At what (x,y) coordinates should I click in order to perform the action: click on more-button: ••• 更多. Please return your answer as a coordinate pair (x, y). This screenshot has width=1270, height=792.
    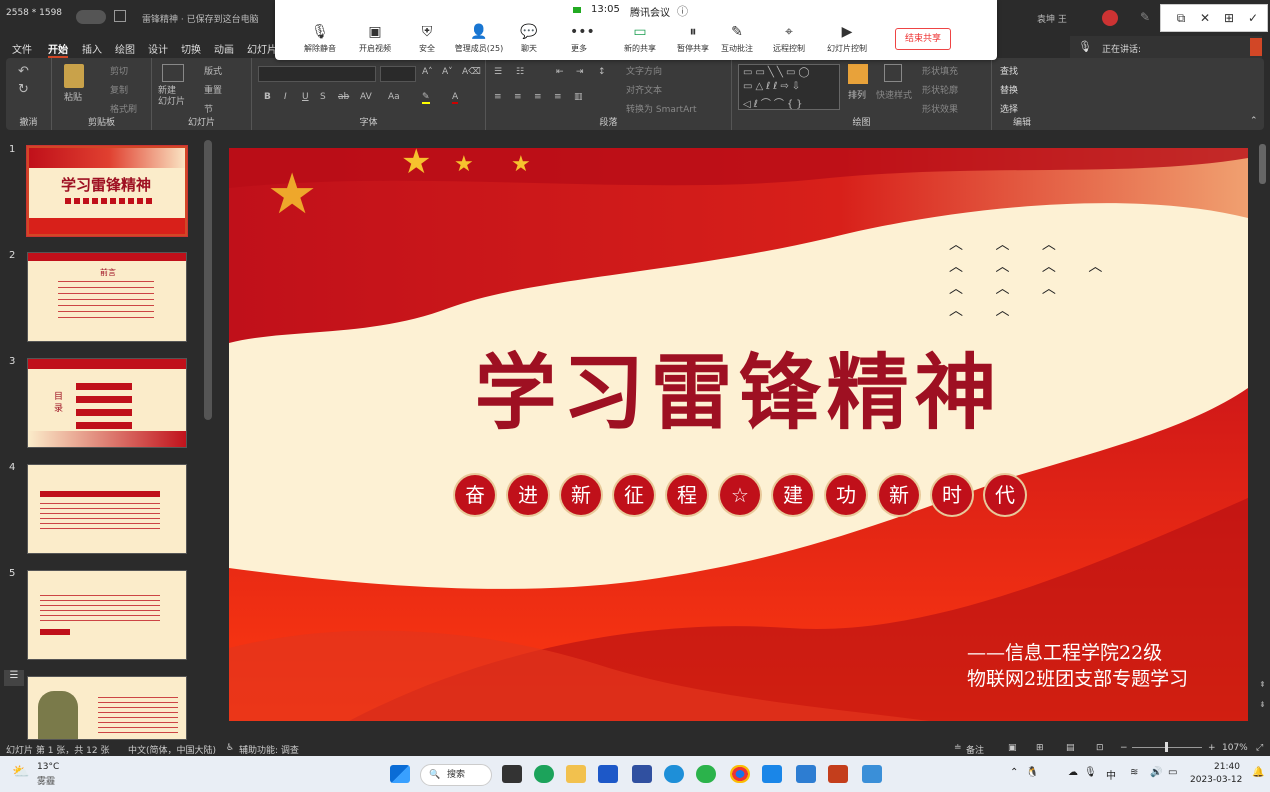
    Looking at the image, I should click on (579, 39).